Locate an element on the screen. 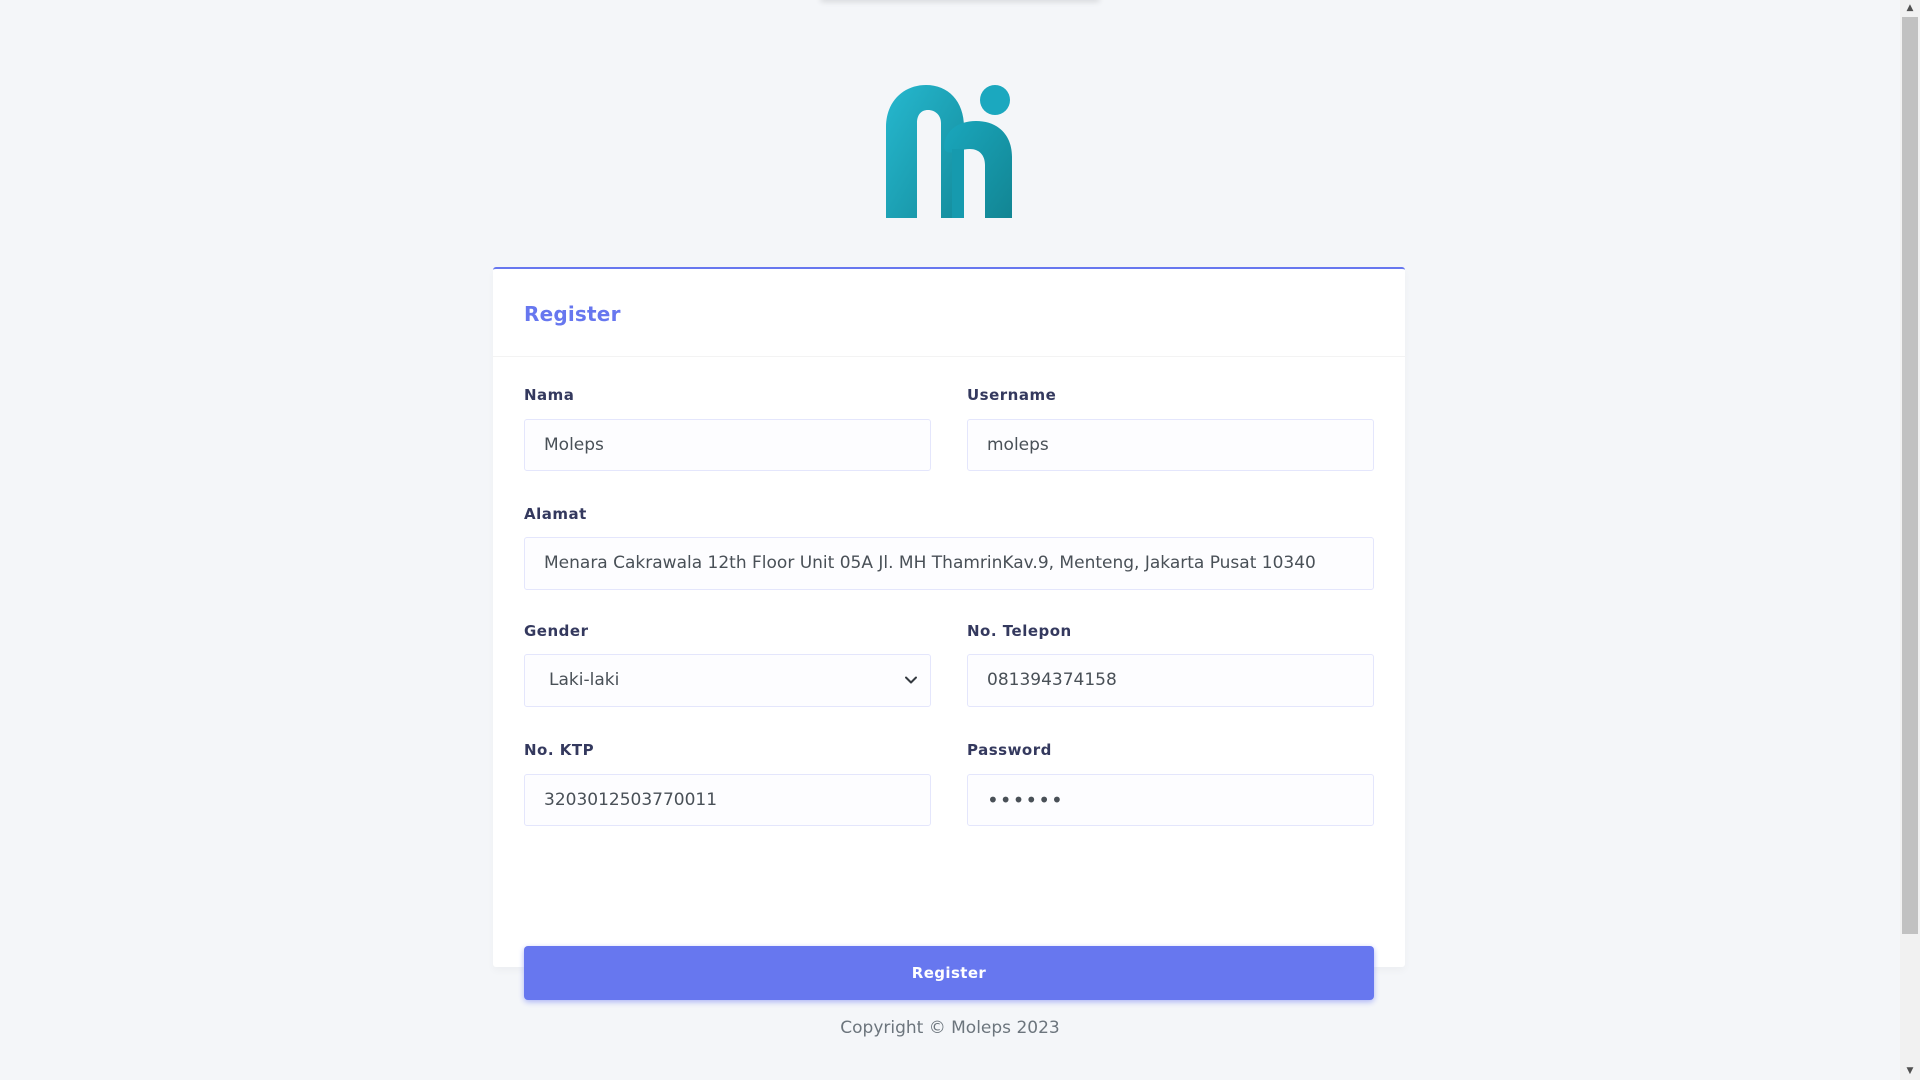  username-group: Username moleps is located at coordinates (1170, 428).